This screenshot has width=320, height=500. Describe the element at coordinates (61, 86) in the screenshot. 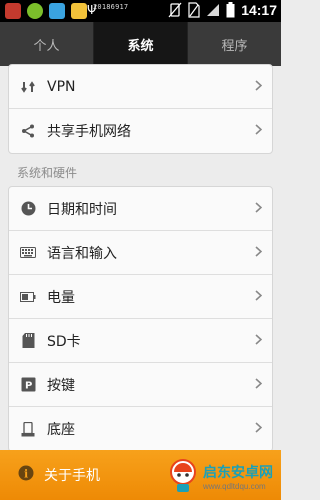

I see `vpn-label: VPN` at that location.